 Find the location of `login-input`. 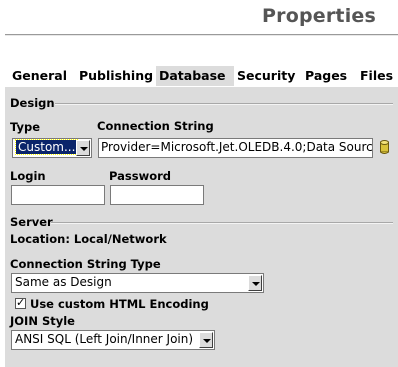

login-input is located at coordinates (58, 195).